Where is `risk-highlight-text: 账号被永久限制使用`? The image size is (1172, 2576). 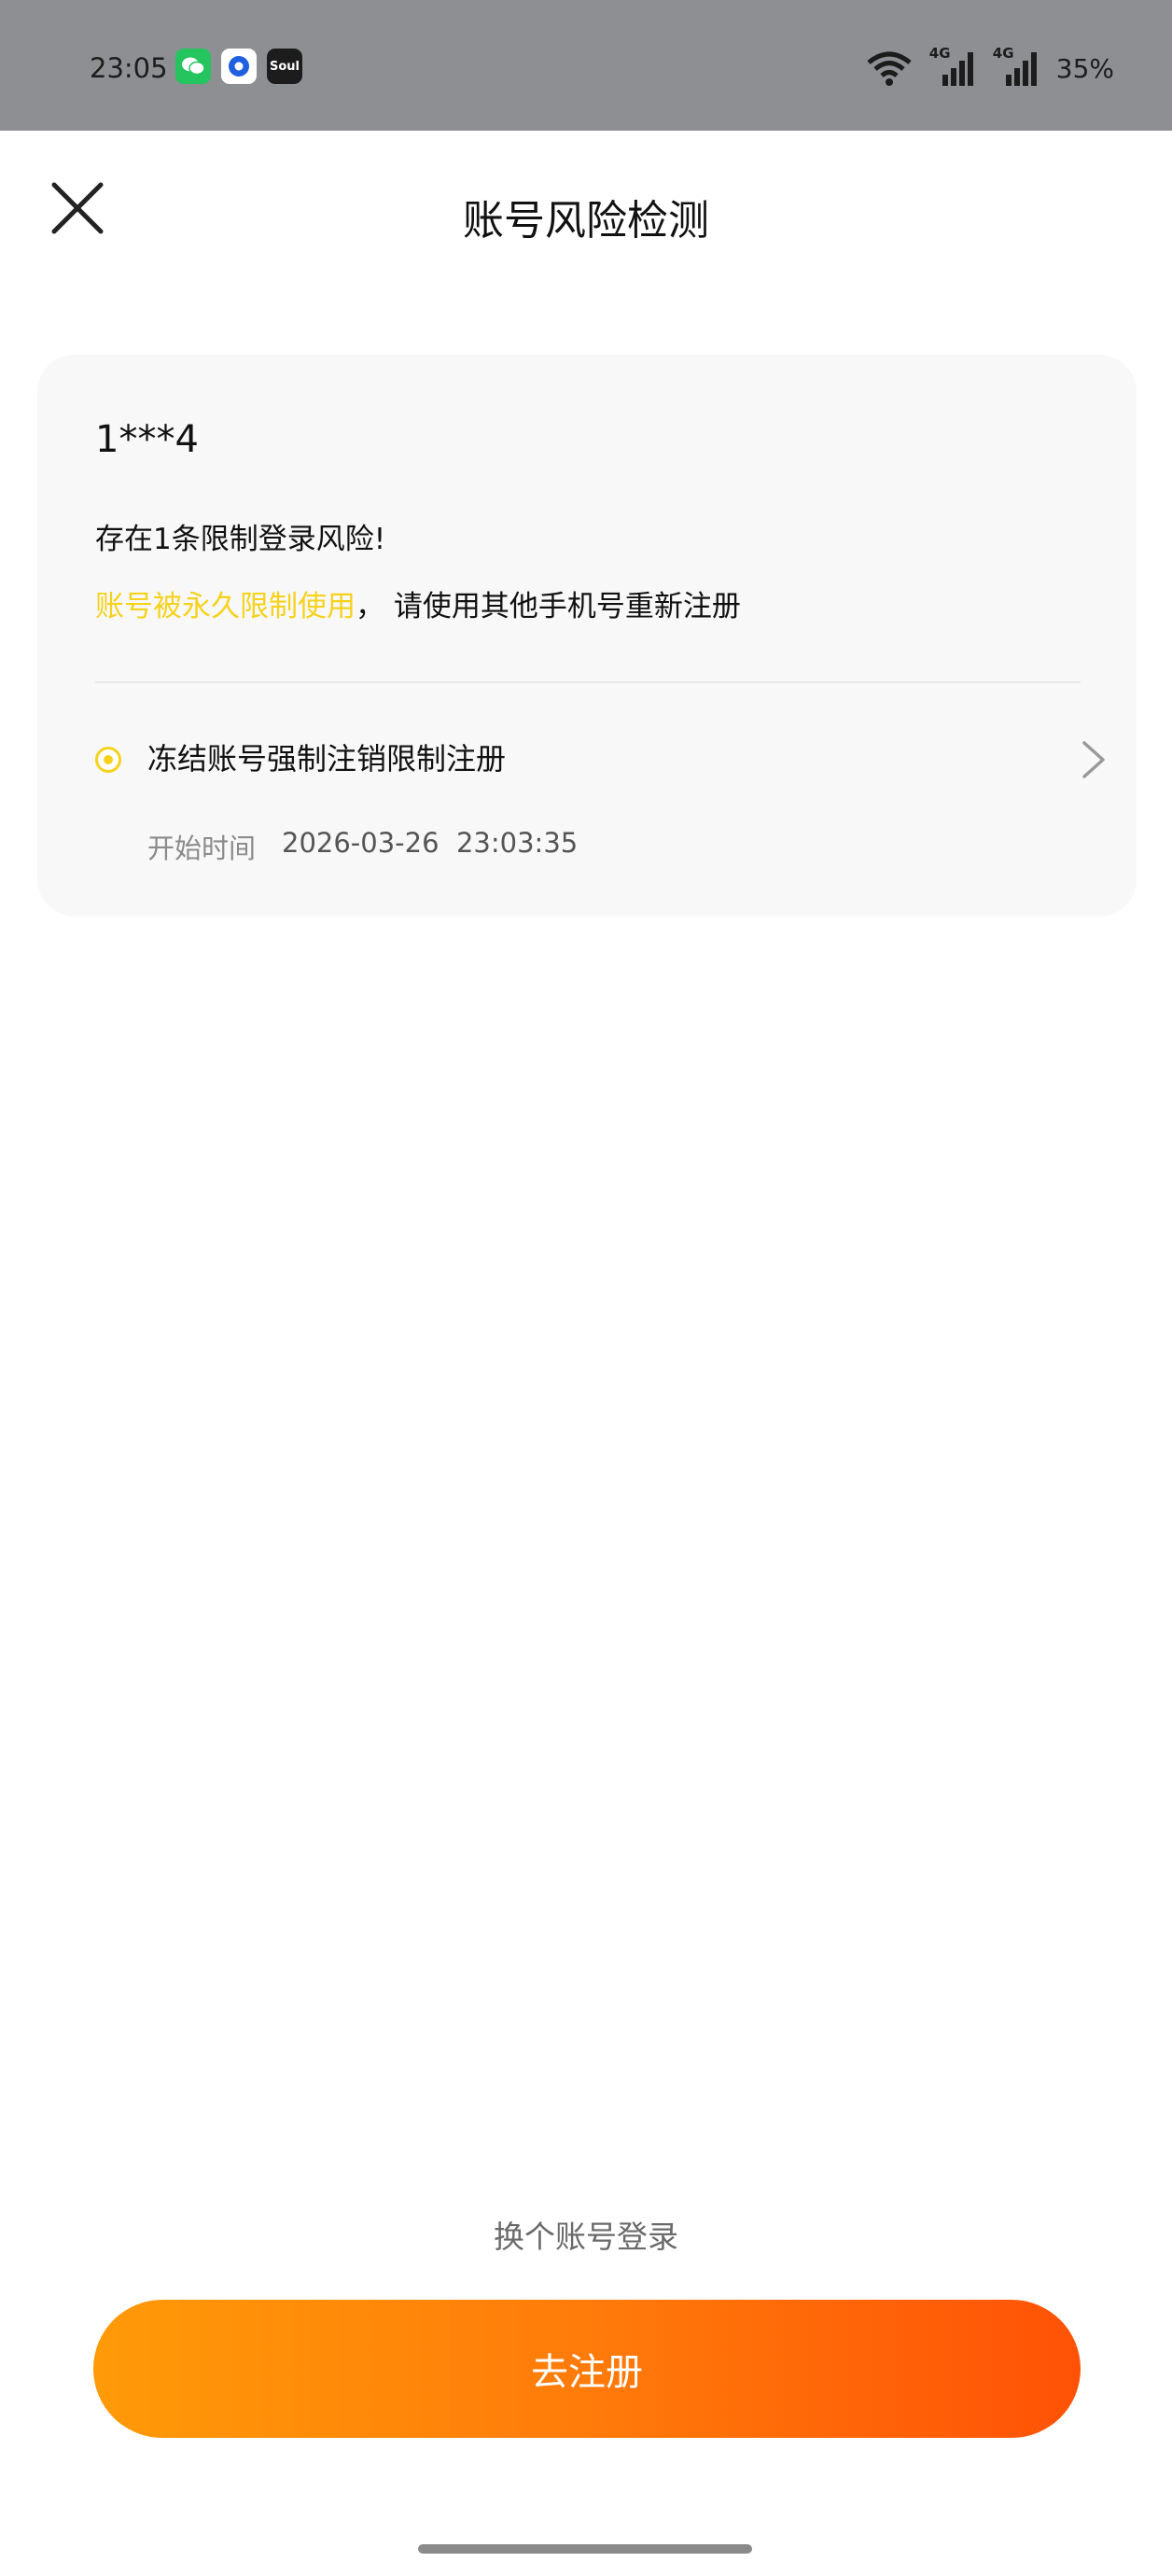
risk-highlight-text: 账号被永久限制使用 is located at coordinates (225, 606).